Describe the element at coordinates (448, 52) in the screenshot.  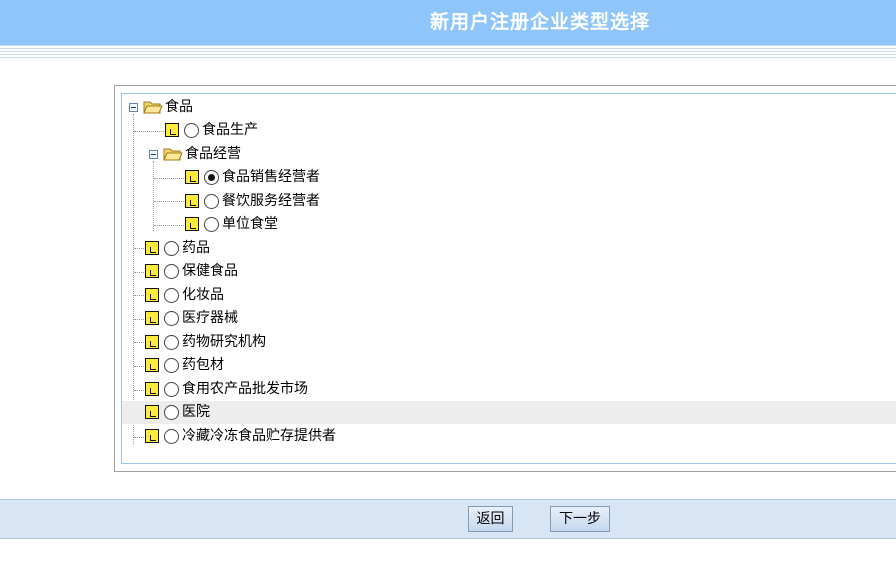
I see `header-stripes` at that location.